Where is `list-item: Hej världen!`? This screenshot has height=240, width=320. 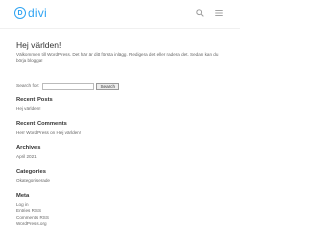 list-item: Hej världen! is located at coordinates (116, 109).